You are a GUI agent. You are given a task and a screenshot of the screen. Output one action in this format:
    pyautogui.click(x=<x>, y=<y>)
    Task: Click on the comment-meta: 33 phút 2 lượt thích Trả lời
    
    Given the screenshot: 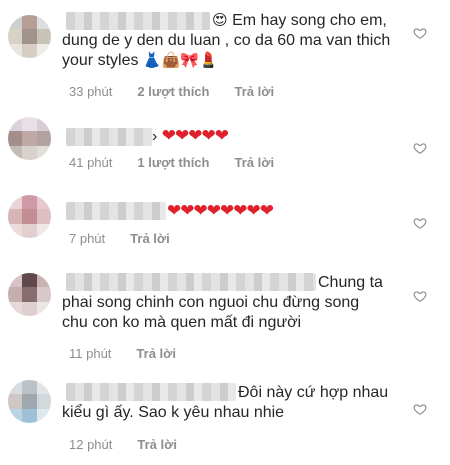 What is the action you would take?
    pyautogui.click(x=171, y=91)
    